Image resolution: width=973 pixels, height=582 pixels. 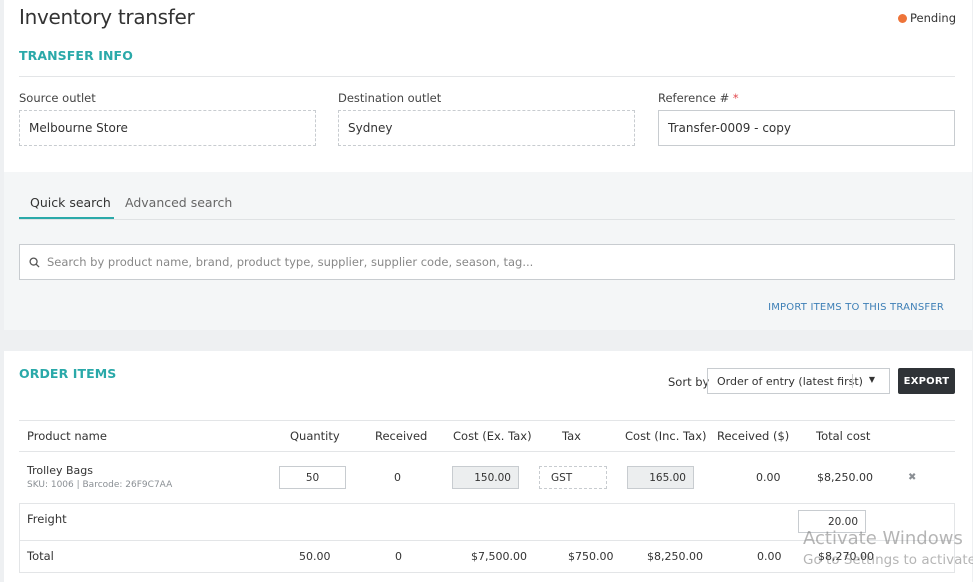 I want to click on sort-by-label: Sort by, so click(x=689, y=382).